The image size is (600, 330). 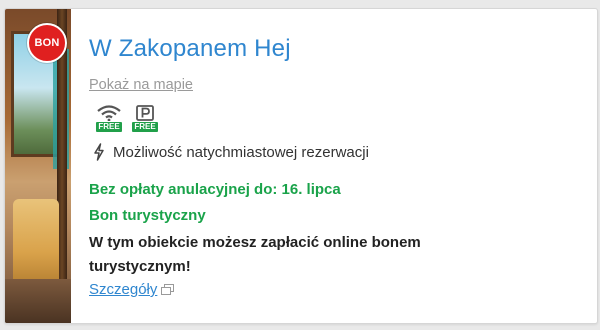 I want to click on wifi-free-label: FREE, so click(x=109, y=127).